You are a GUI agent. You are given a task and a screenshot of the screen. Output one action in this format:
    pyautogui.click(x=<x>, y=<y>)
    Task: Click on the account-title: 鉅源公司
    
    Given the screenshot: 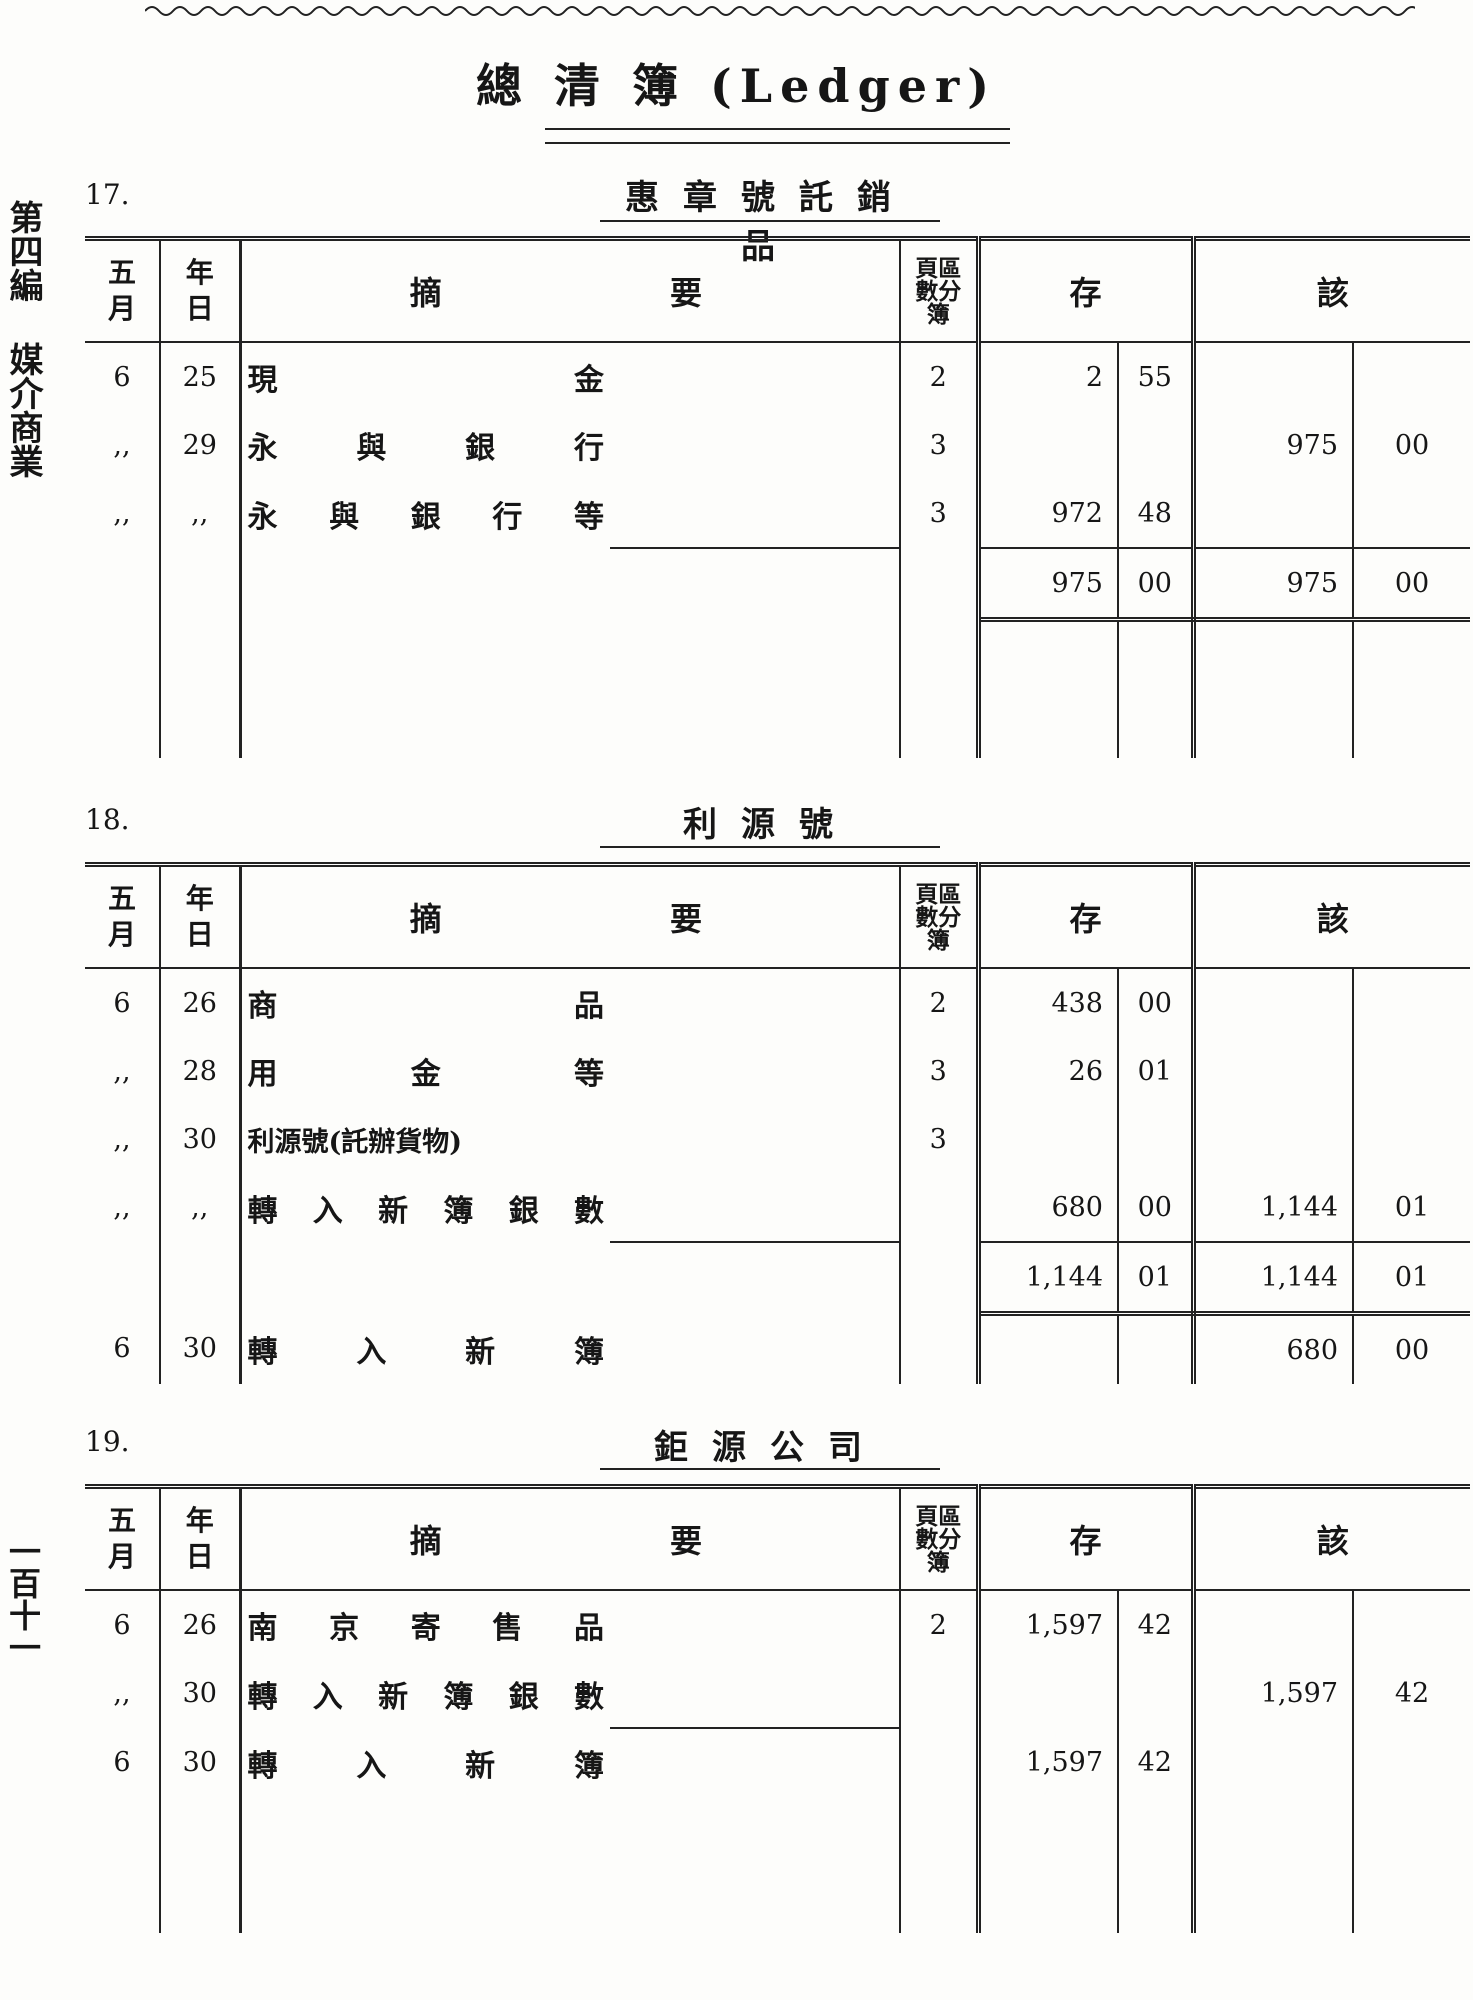 What is the action you would take?
    pyautogui.click(x=770, y=1448)
    